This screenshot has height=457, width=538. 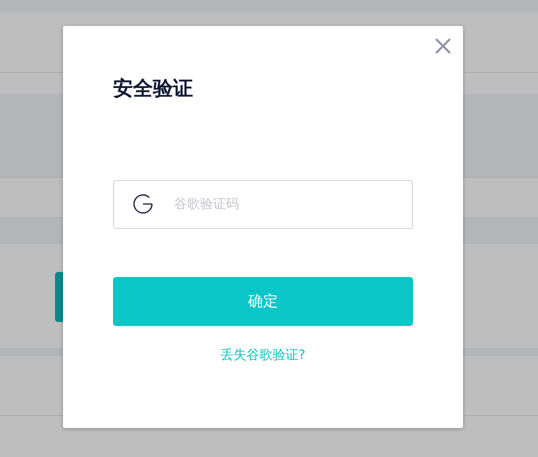 I want to click on confirm-button: 确定, so click(x=263, y=301).